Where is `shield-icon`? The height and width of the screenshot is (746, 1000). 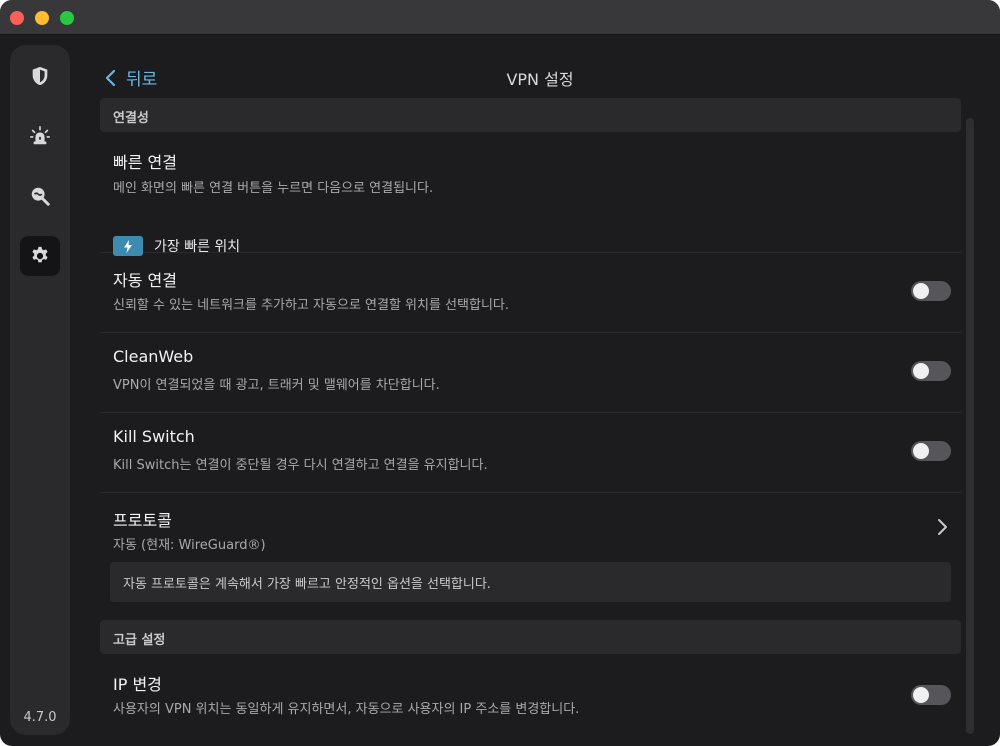 shield-icon is located at coordinates (40, 76).